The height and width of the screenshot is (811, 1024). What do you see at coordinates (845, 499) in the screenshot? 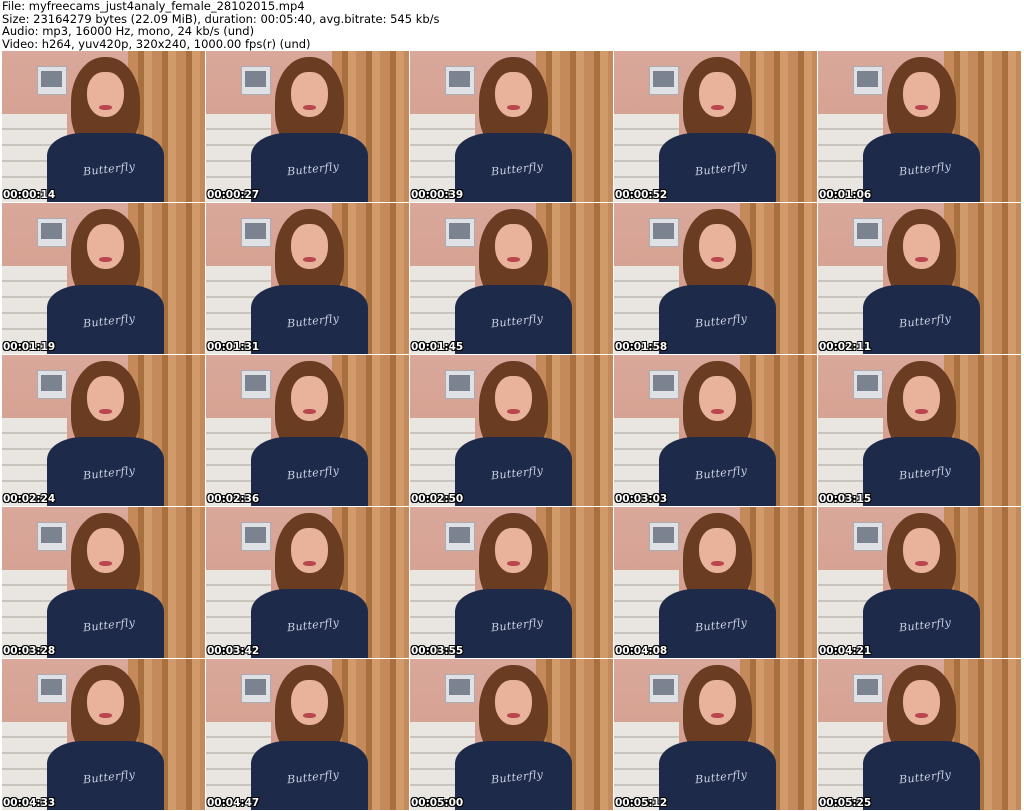
I see `thumbnail-timestamp: 00:03:15` at bounding box center [845, 499].